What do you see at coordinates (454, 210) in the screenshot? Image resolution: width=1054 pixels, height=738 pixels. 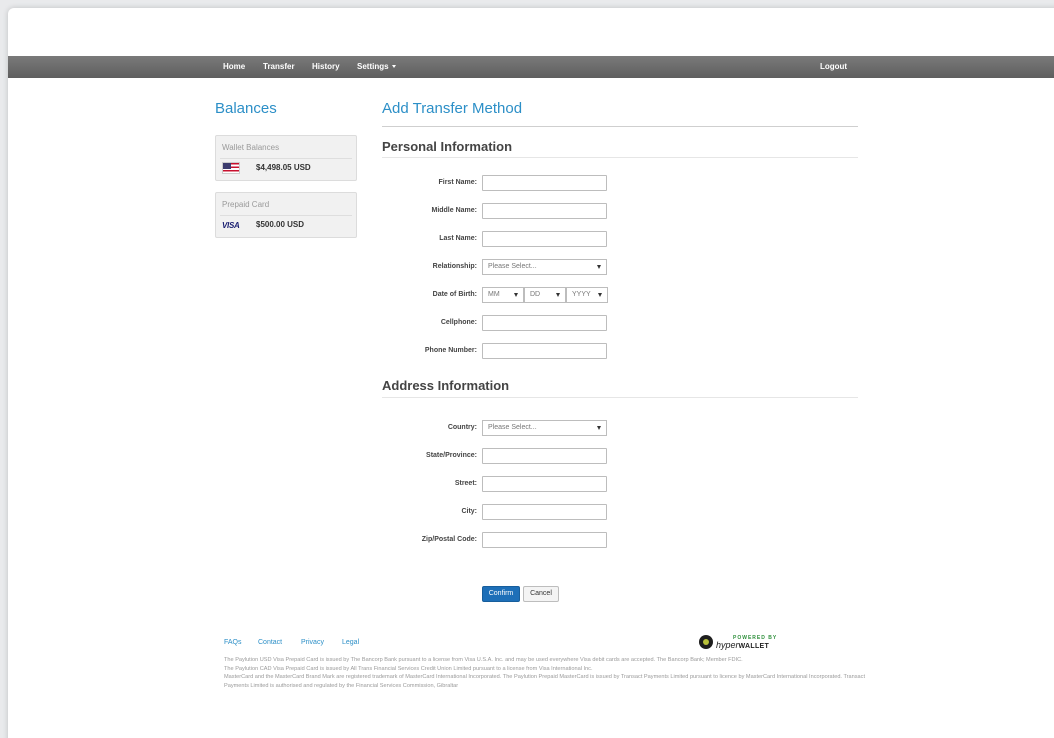 I see `middle-name-label: Middle Name:` at bounding box center [454, 210].